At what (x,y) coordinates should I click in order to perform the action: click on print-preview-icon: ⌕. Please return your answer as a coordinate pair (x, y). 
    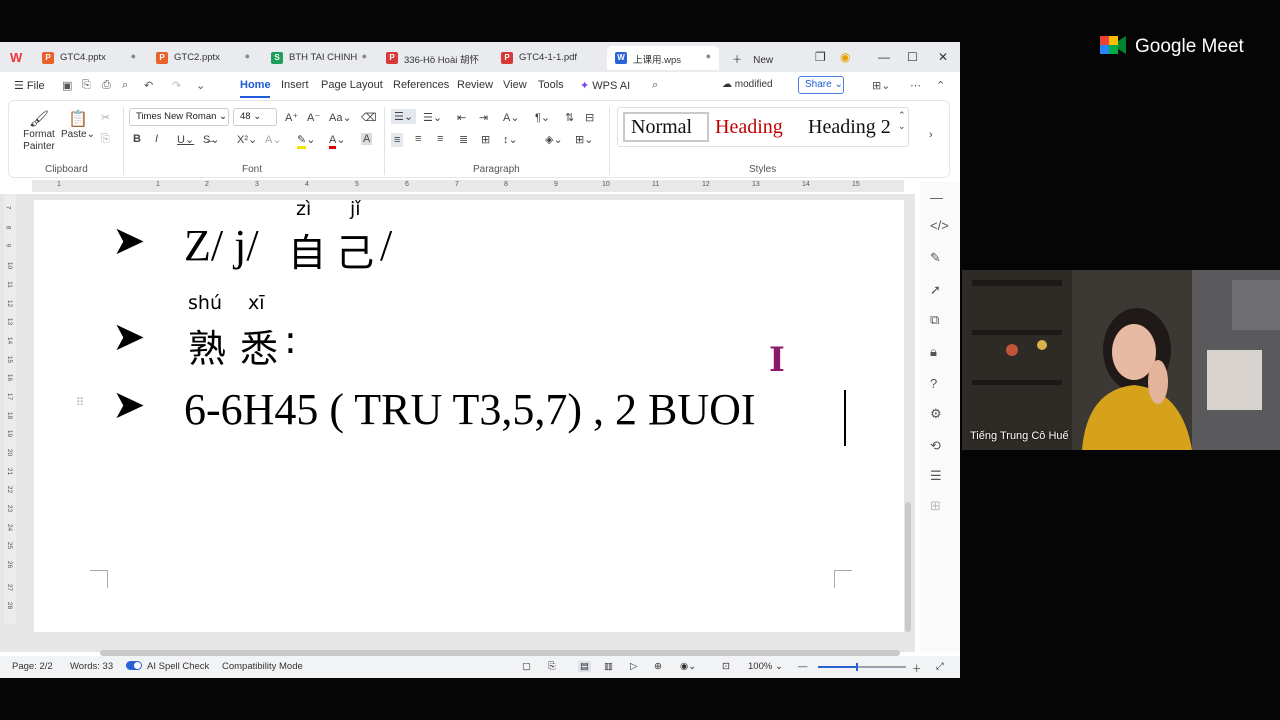
    Looking at the image, I should click on (125, 85).